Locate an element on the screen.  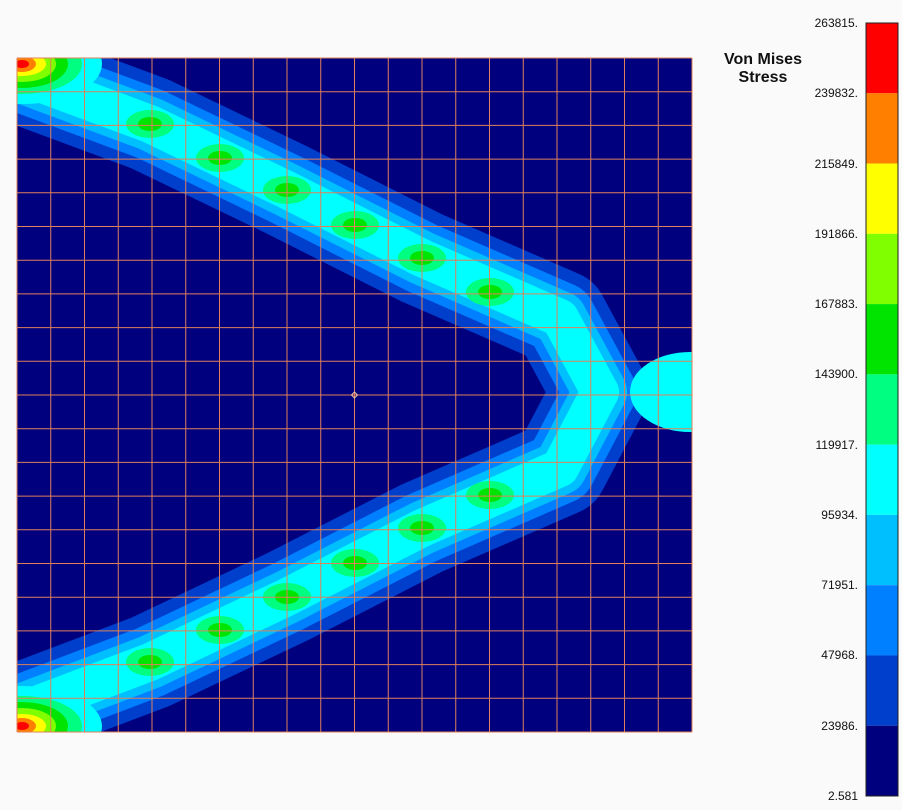
legend-title-line2: Stress is located at coordinates (763, 77).